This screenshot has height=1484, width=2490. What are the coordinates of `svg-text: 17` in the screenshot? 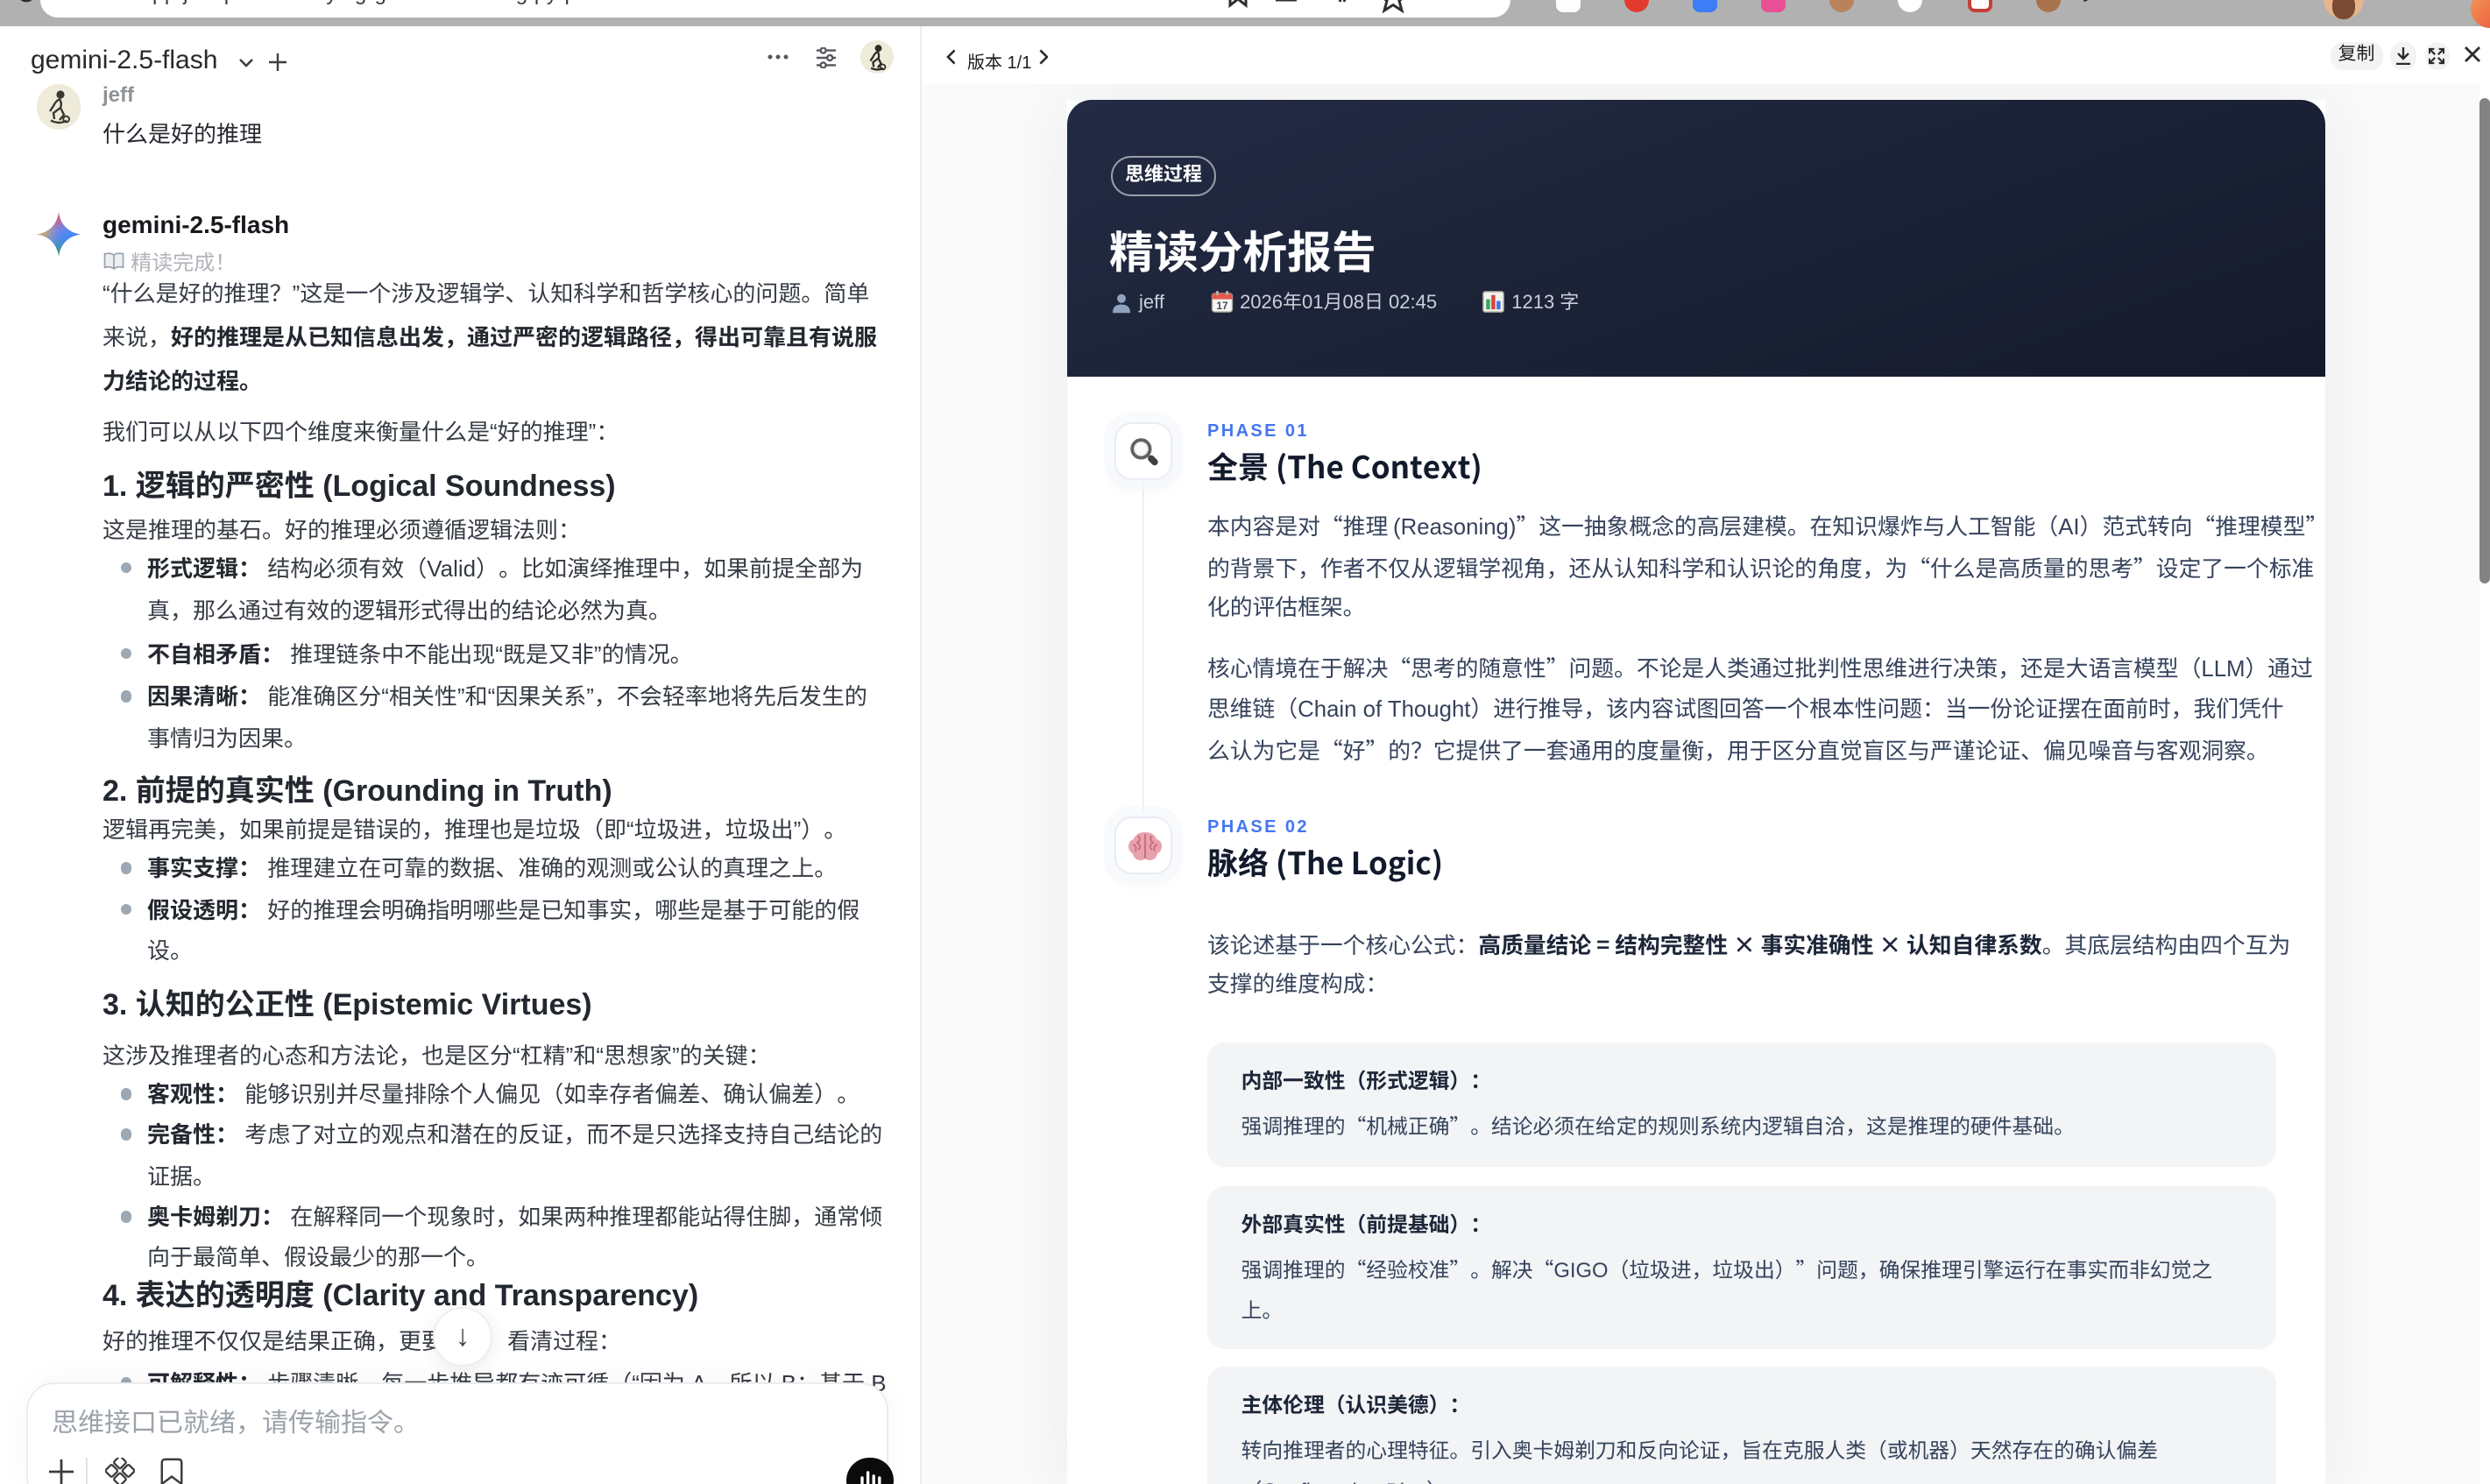 It's located at (1221, 306).